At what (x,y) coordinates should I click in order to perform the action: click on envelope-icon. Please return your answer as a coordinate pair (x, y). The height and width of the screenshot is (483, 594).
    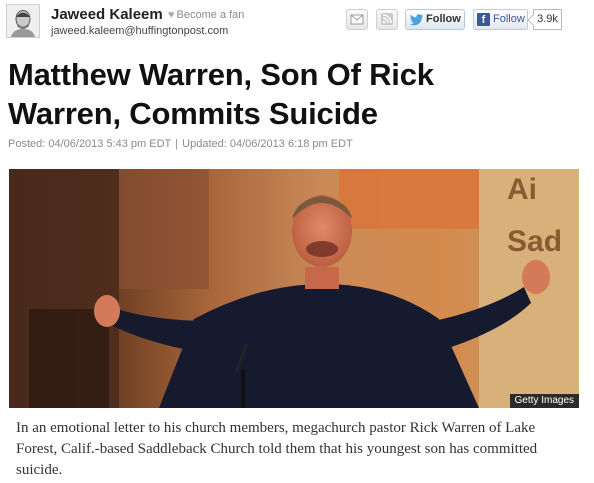
    Looking at the image, I should click on (357, 19).